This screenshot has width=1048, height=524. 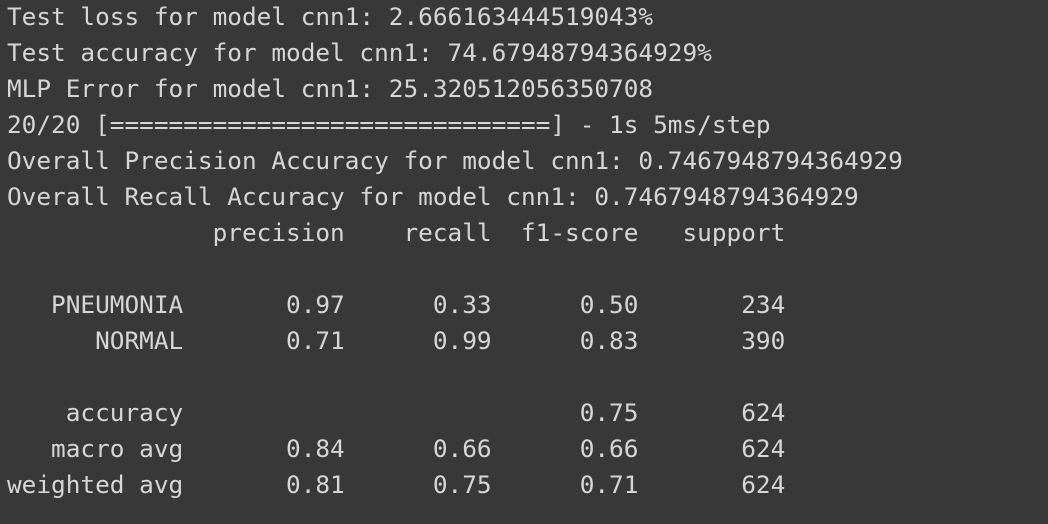 What do you see at coordinates (396, 412) in the screenshot?
I see `report-row-accuracy: accuracy 0.75 624` at bounding box center [396, 412].